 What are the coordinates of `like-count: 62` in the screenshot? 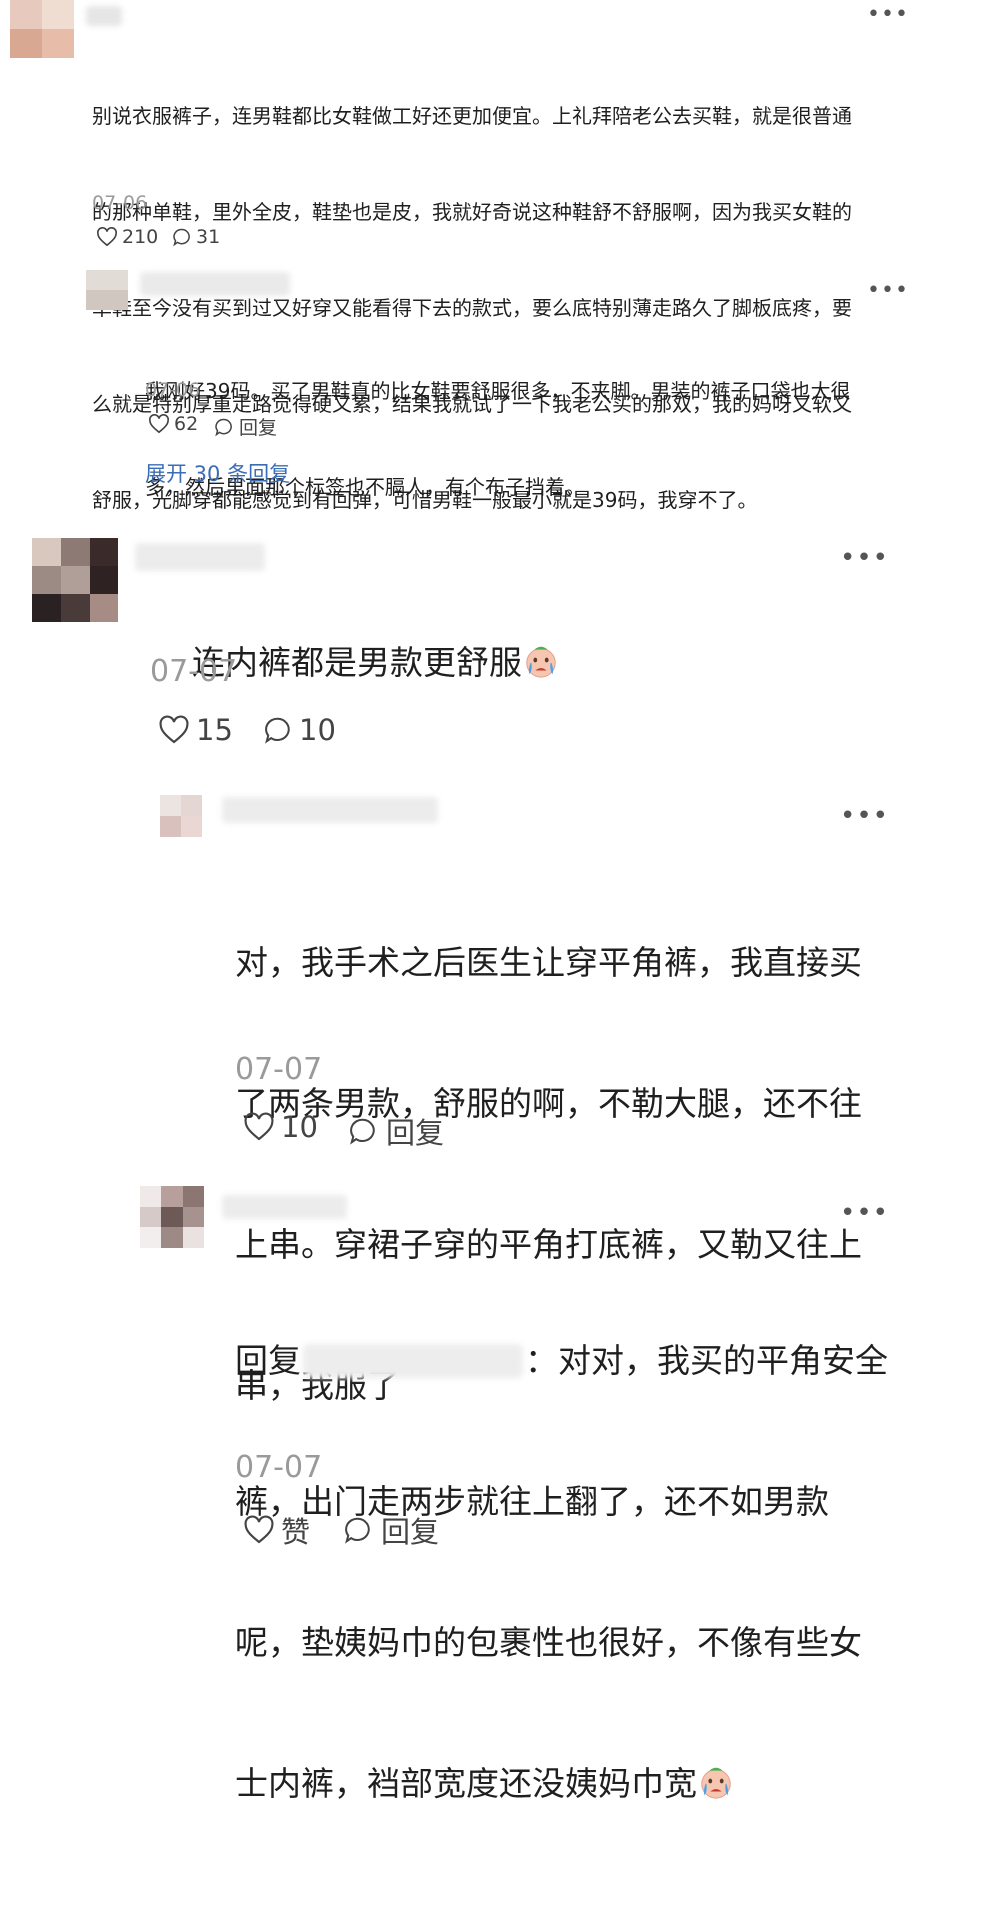 It's located at (186, 424).